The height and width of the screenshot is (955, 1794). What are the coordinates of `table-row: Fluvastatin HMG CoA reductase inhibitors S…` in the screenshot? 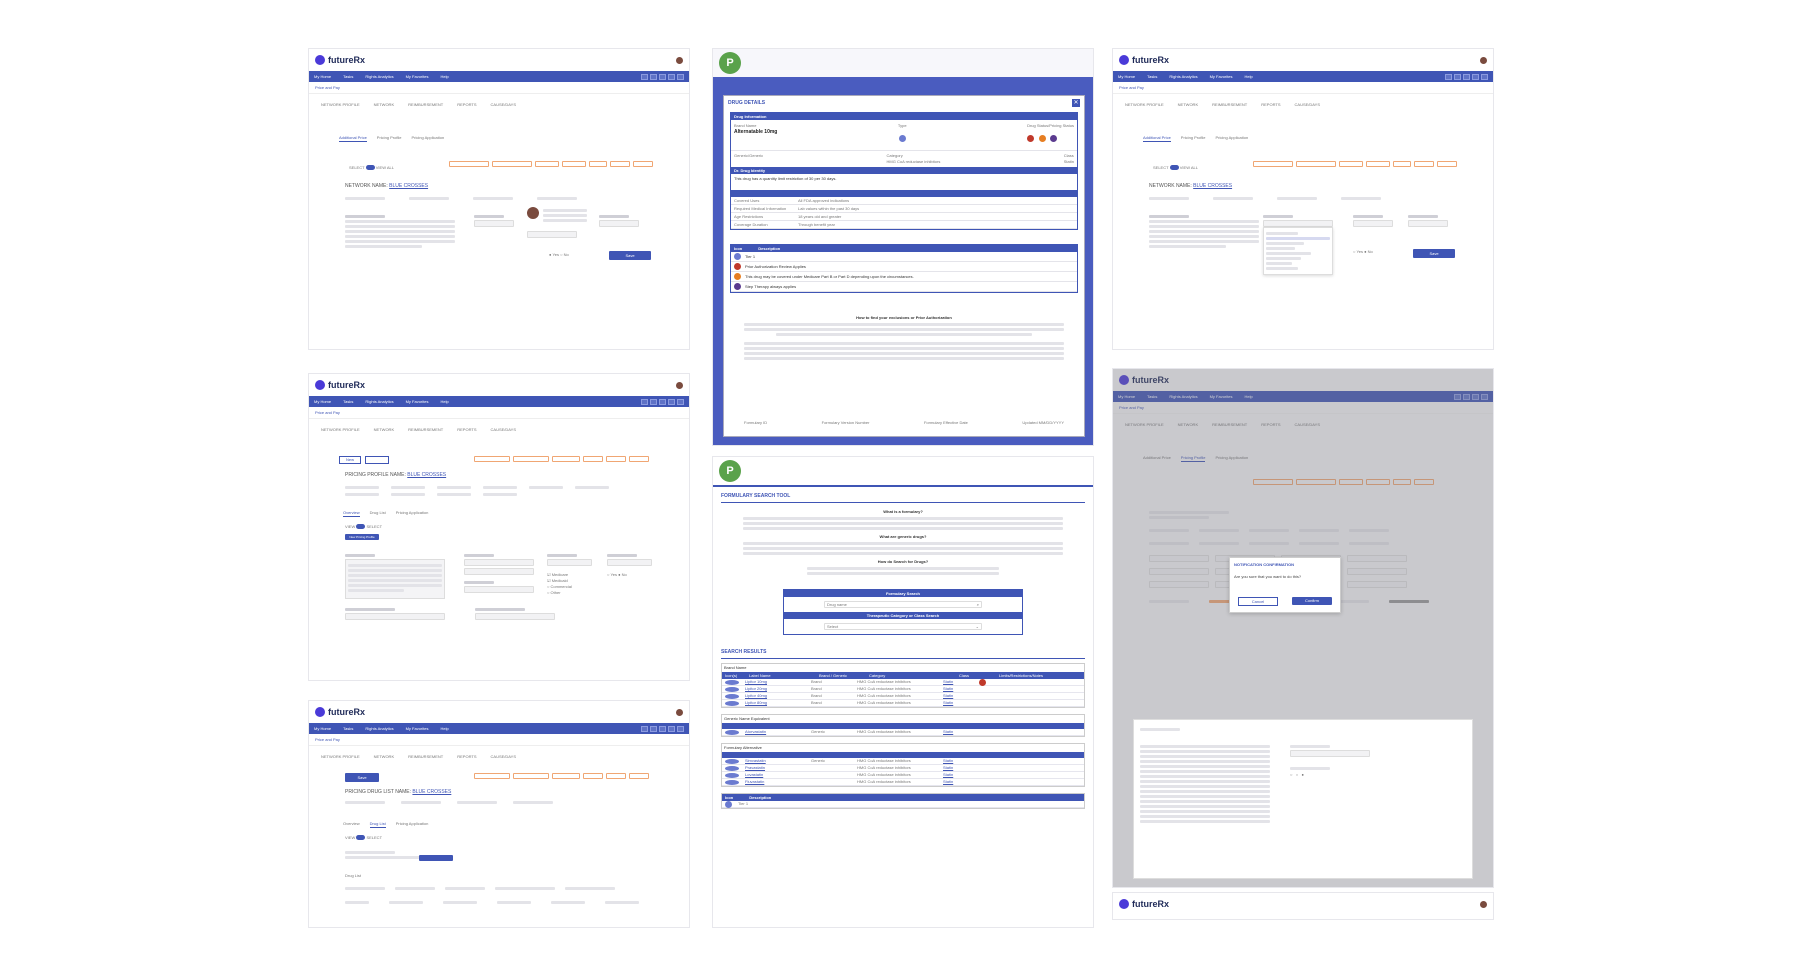 It's located at (903, 782).